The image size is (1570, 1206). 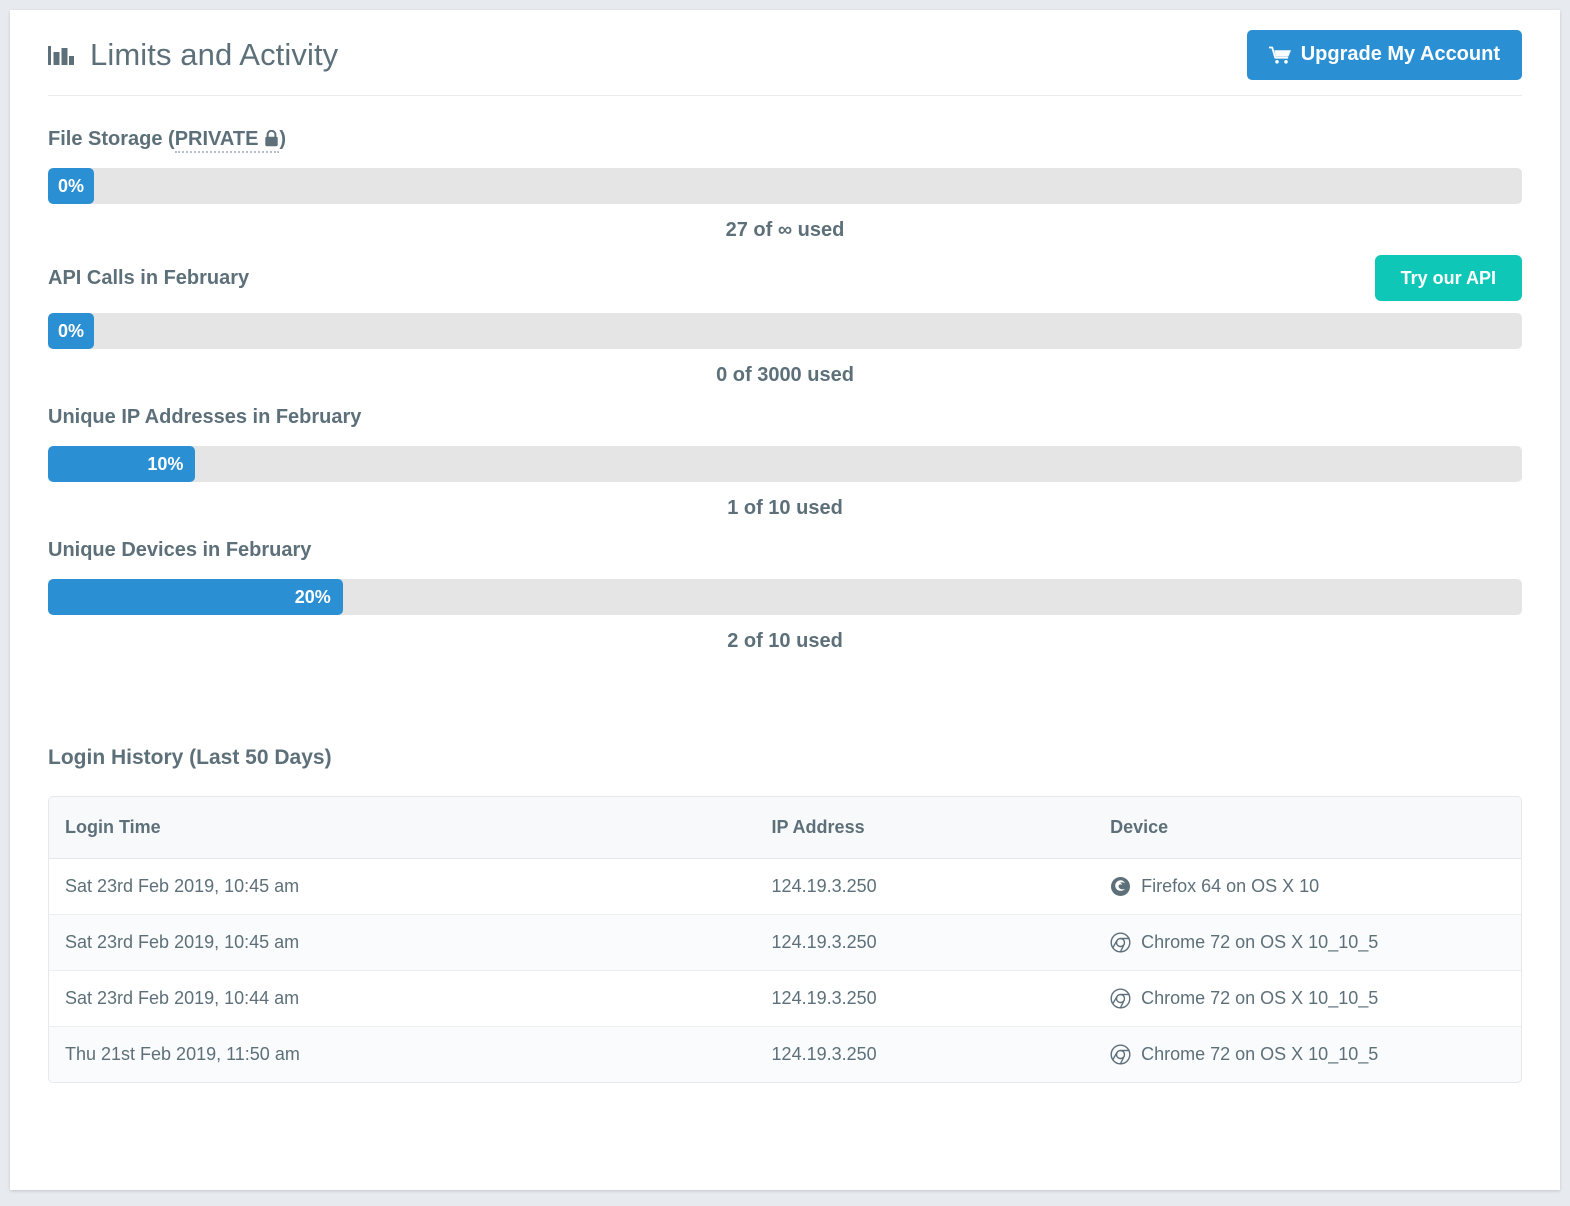 I want to click on meter-header: API Calls in February Try our API, so click(x=785, y=278).